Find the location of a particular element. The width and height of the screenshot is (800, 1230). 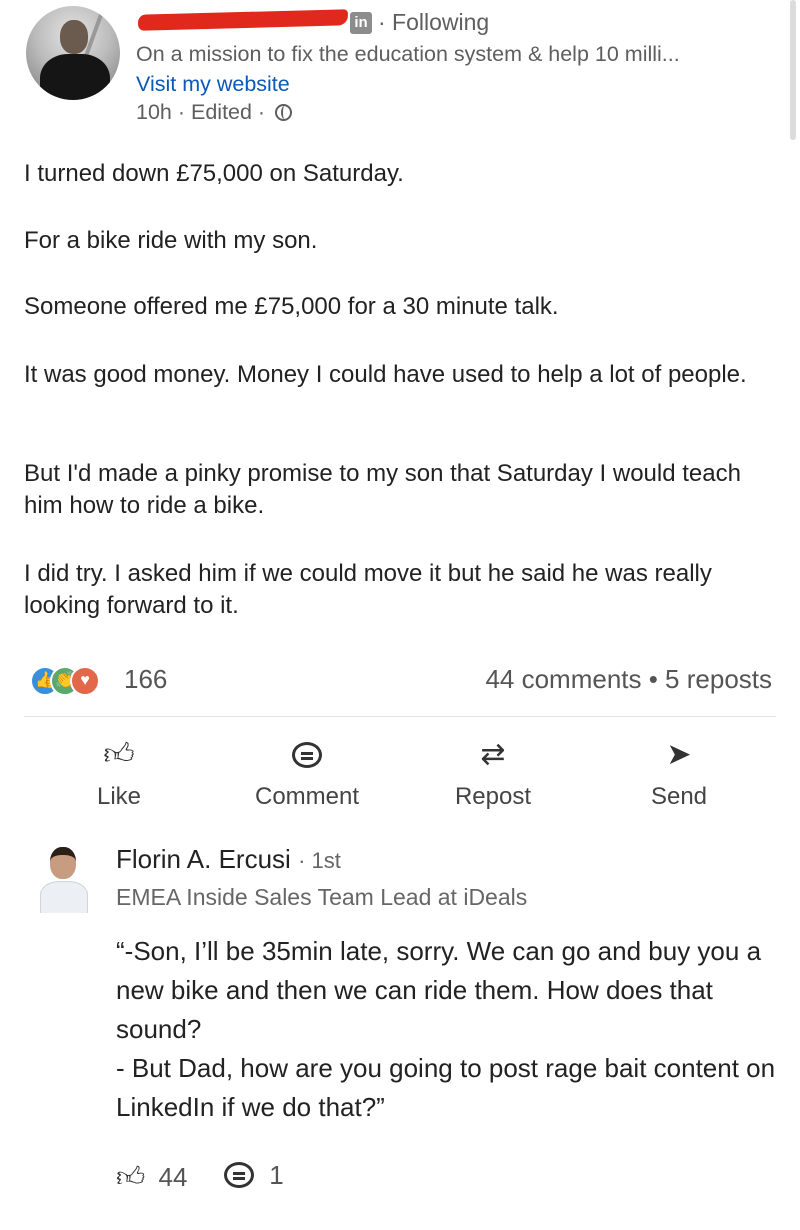

post-paragraph: For a bike ride with my son. is located at coordinates (171, 240).